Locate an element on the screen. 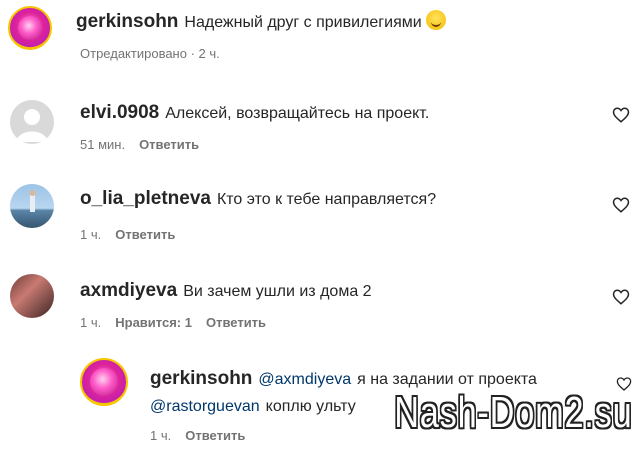 Image resolution: width=640 pixels, height=449 pixels. comment-text: я на задании от проекта is located at coordinates (447, 379).